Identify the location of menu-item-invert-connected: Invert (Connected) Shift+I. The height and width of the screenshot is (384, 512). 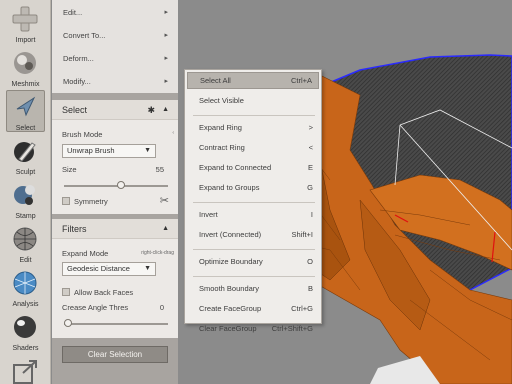
(253, 234).